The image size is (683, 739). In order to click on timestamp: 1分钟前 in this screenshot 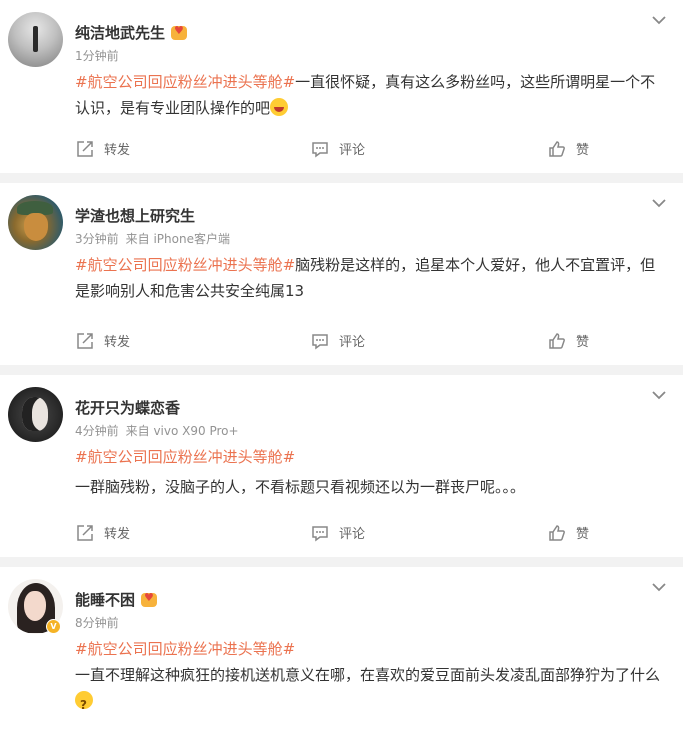, I will do `click(97, 56)`.